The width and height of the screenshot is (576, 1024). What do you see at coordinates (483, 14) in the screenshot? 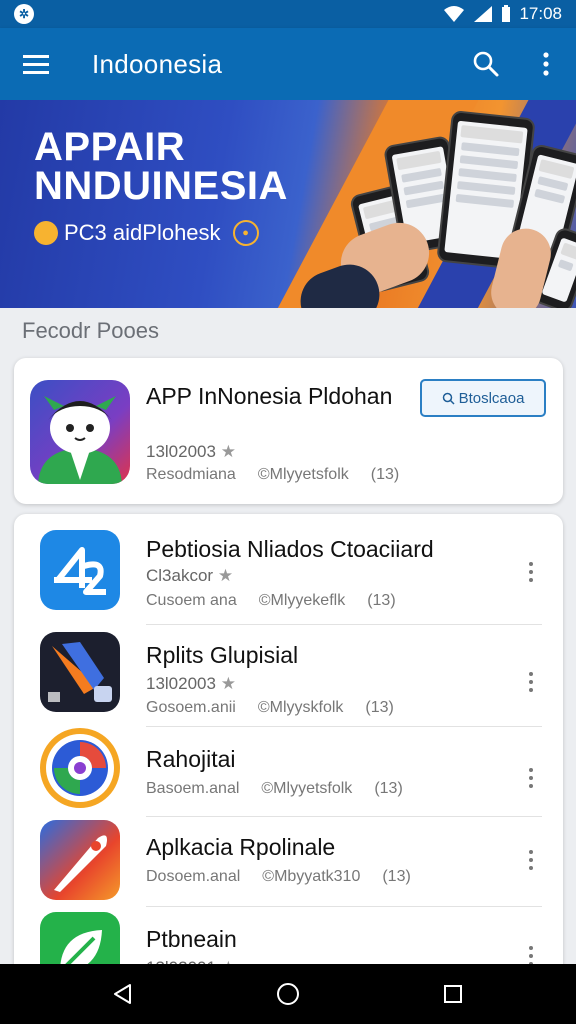
I see `signal-icon` at bounding box center [483, 14].